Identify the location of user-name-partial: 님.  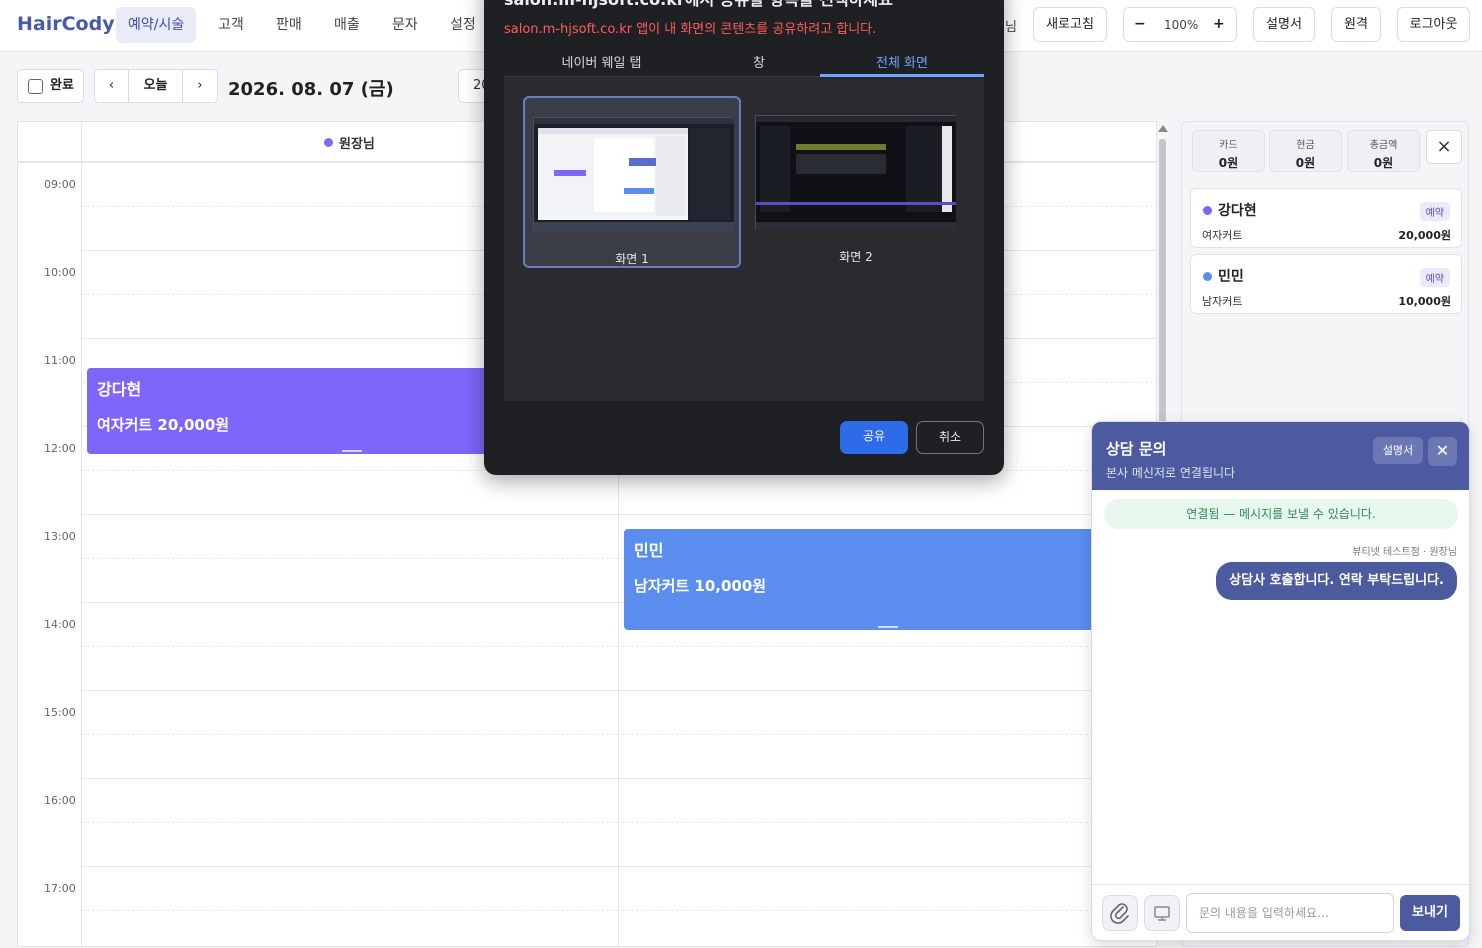
(1011, 27).